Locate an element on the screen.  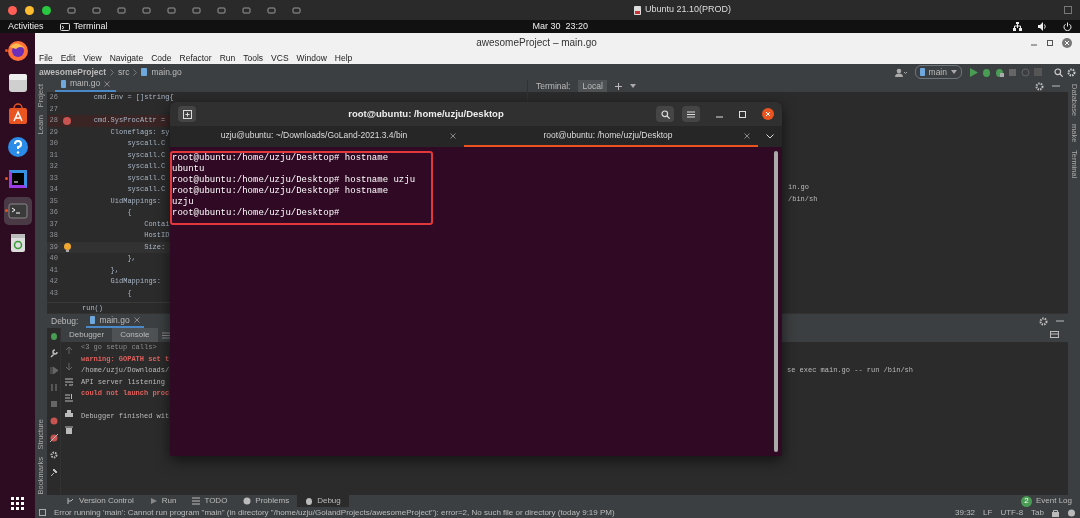
new-tab-button is located at coordinates (187, 114).